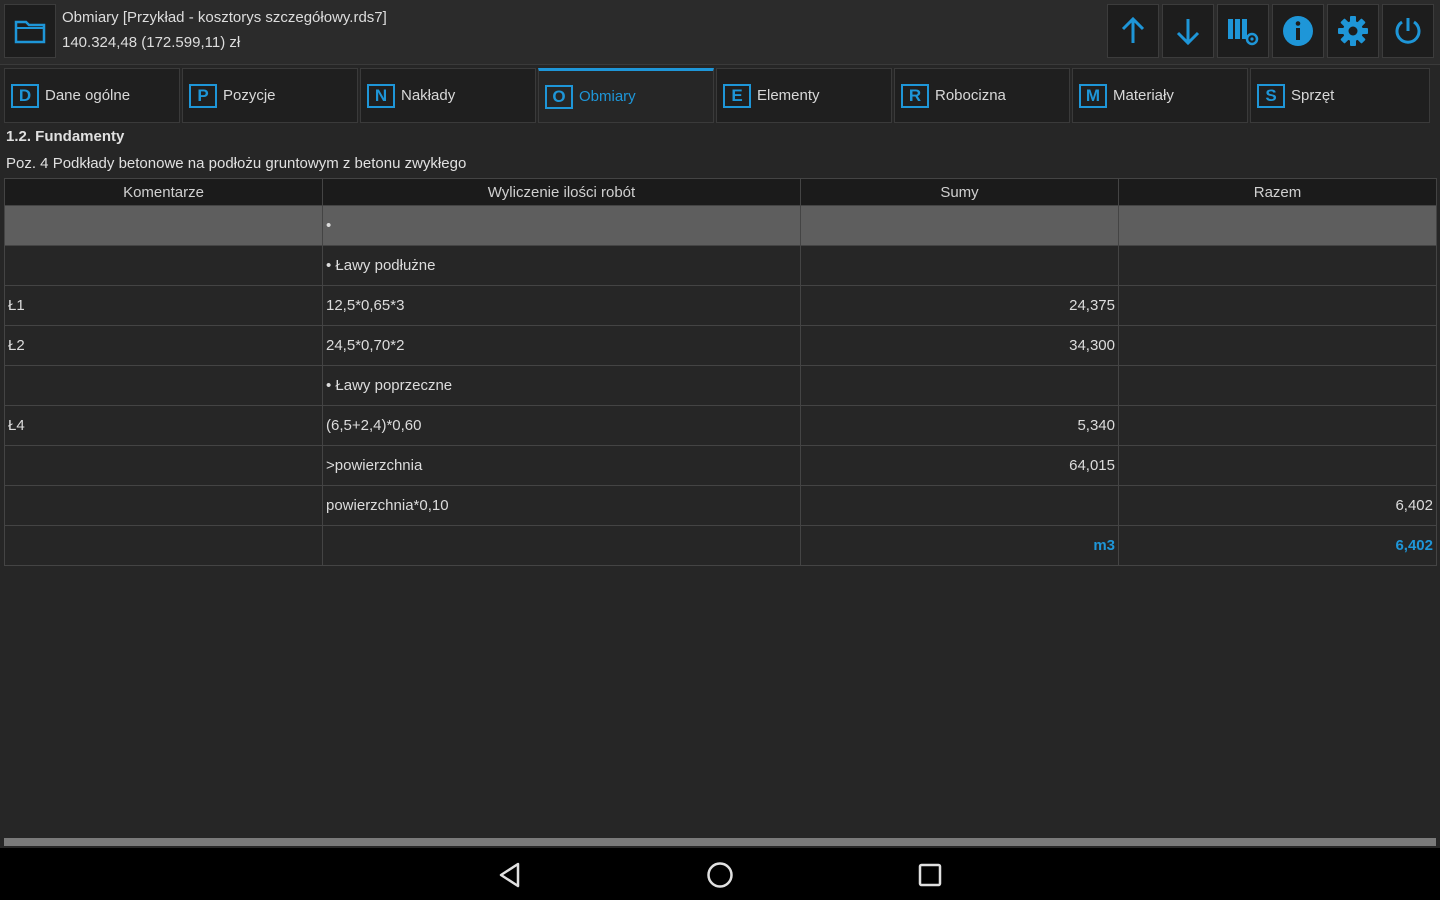 Image resolution: width=1440 pixels, height=900 pixels. Describe the element at coordinates (381, 95) in the screenshot. I see `tab-key: N` at that location.